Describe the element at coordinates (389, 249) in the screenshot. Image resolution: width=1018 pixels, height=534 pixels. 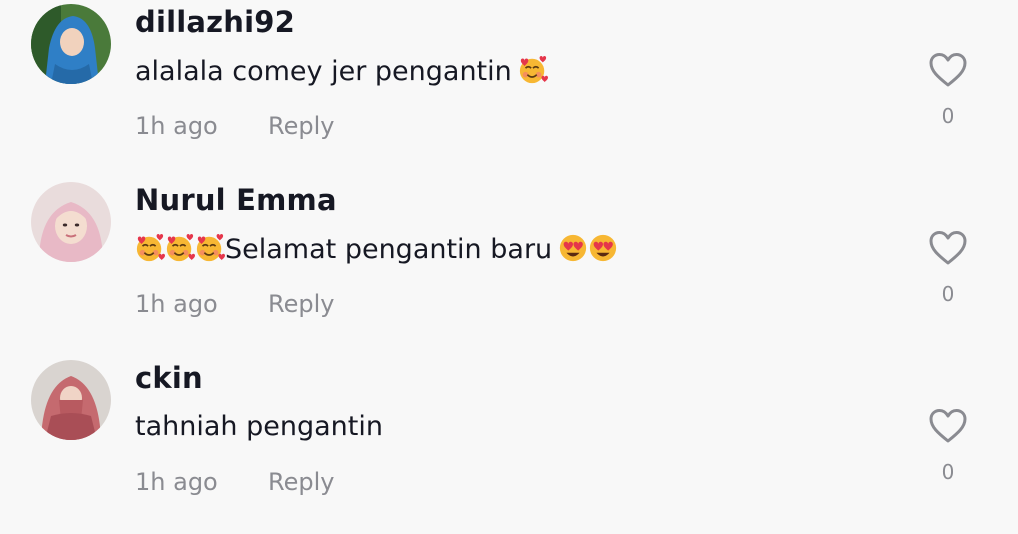
I see `comment-body: Selamat pengantin baru` at that location.